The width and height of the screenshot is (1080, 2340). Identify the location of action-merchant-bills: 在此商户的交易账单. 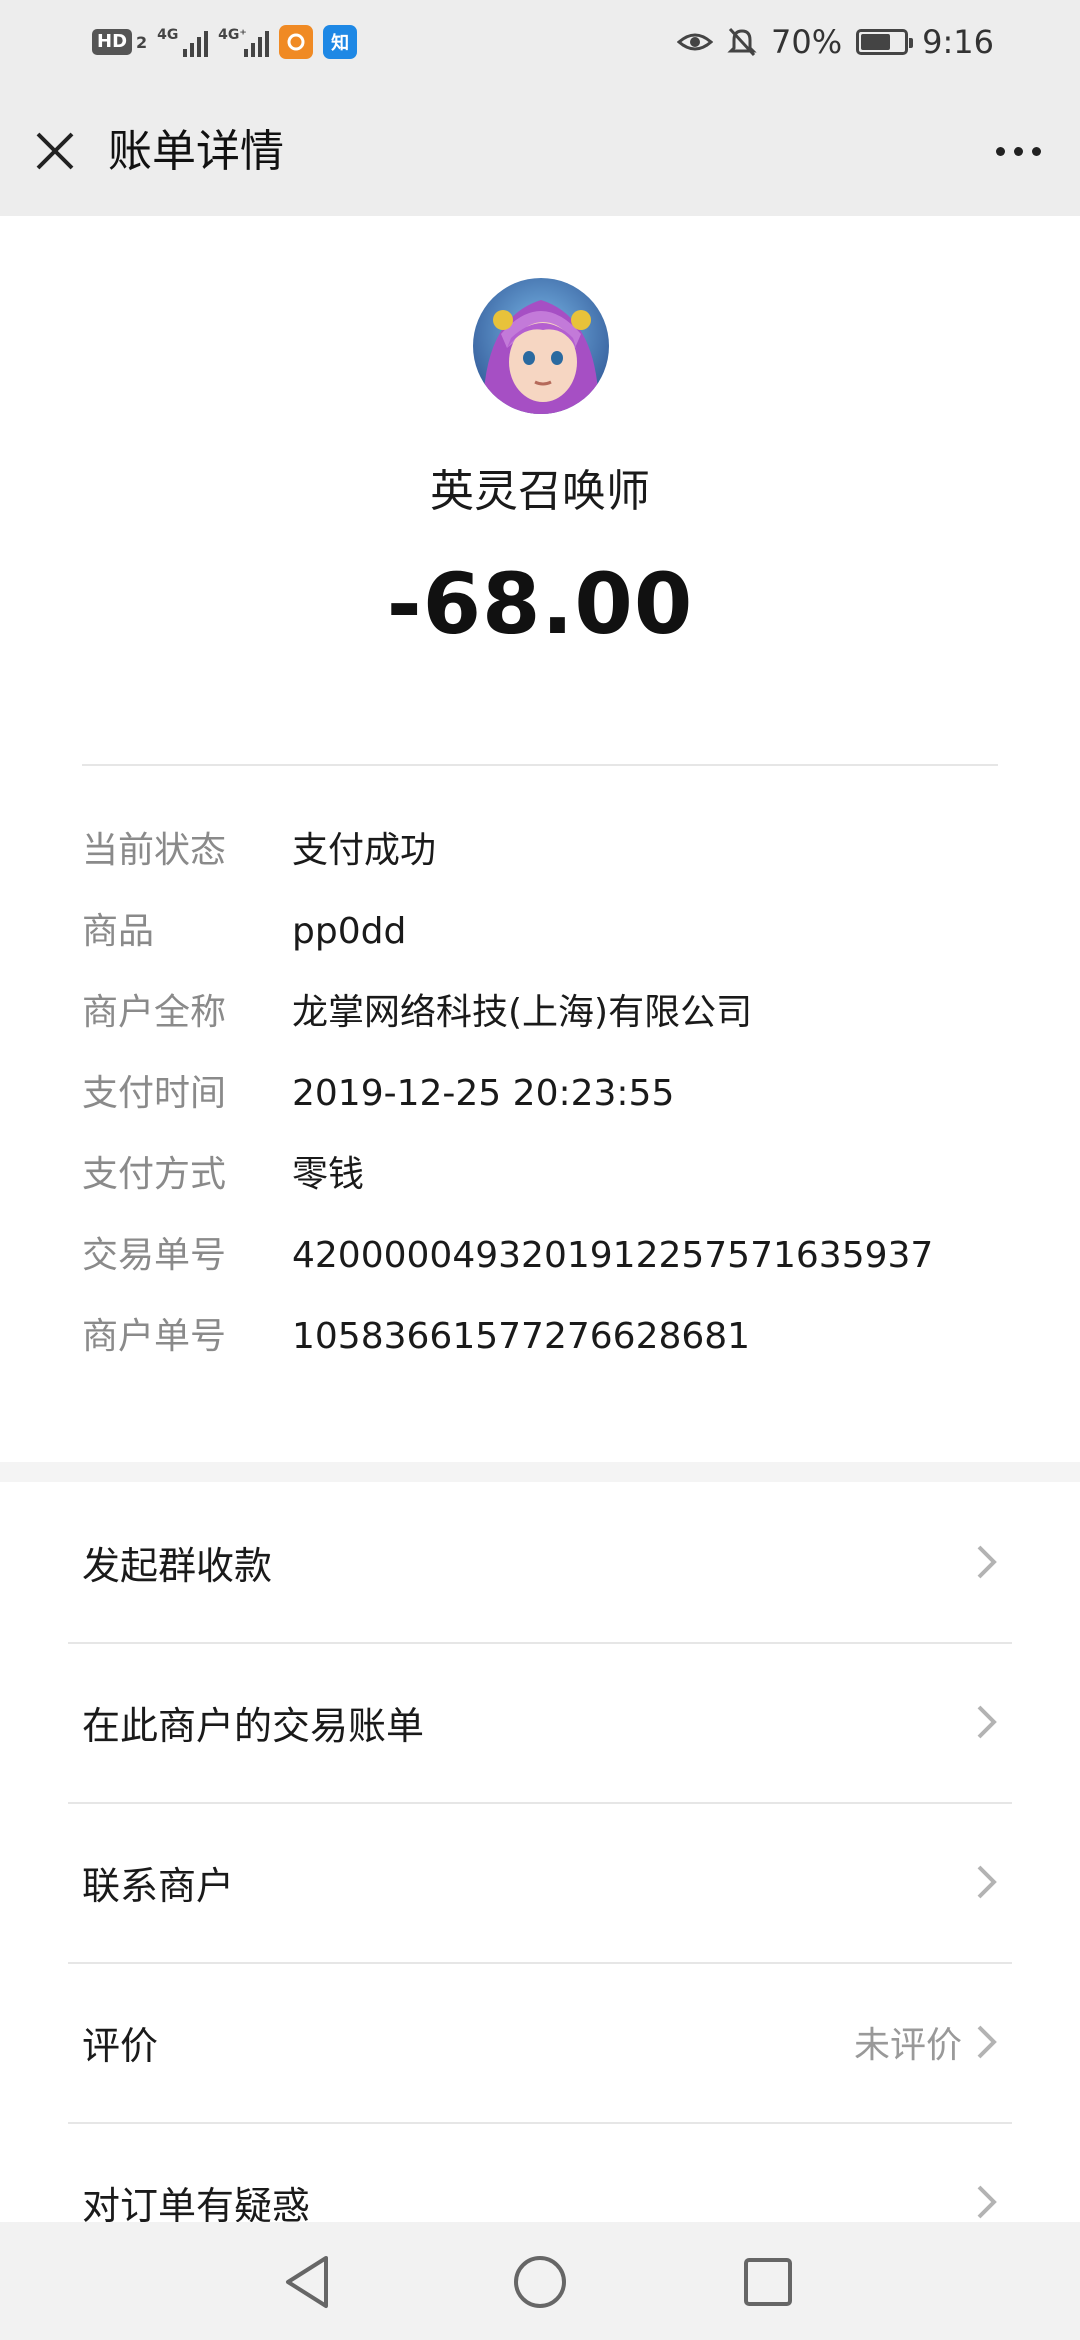
(540, 1722).